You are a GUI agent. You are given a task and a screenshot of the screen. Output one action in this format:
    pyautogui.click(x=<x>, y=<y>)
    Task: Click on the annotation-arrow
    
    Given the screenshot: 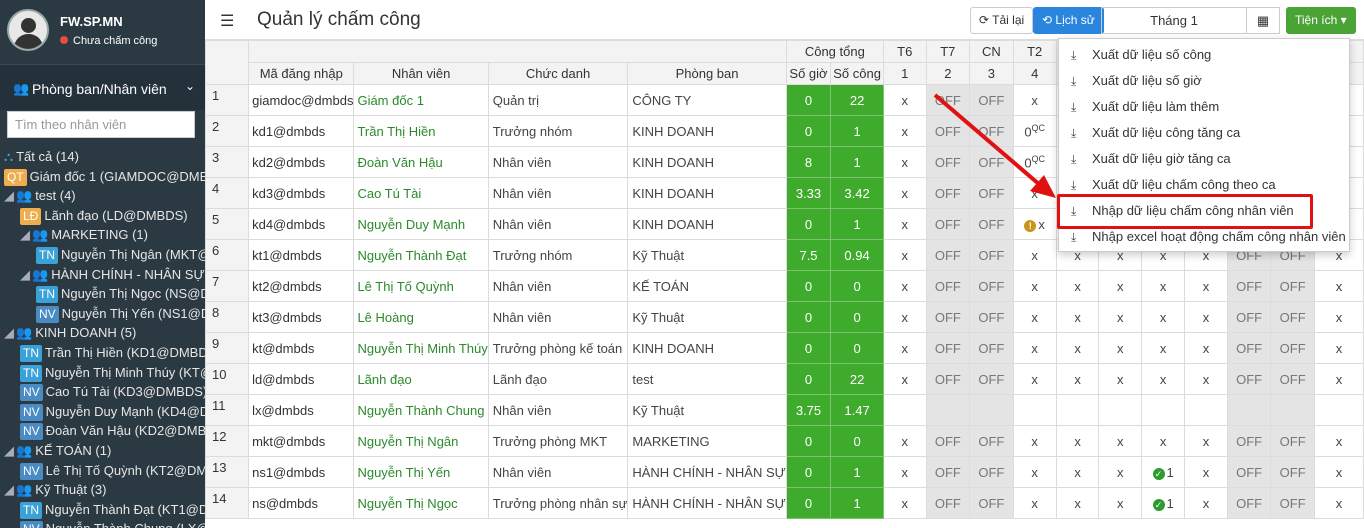 What is the action you would take?
    pyautogui.click(x=994, y=145)
    